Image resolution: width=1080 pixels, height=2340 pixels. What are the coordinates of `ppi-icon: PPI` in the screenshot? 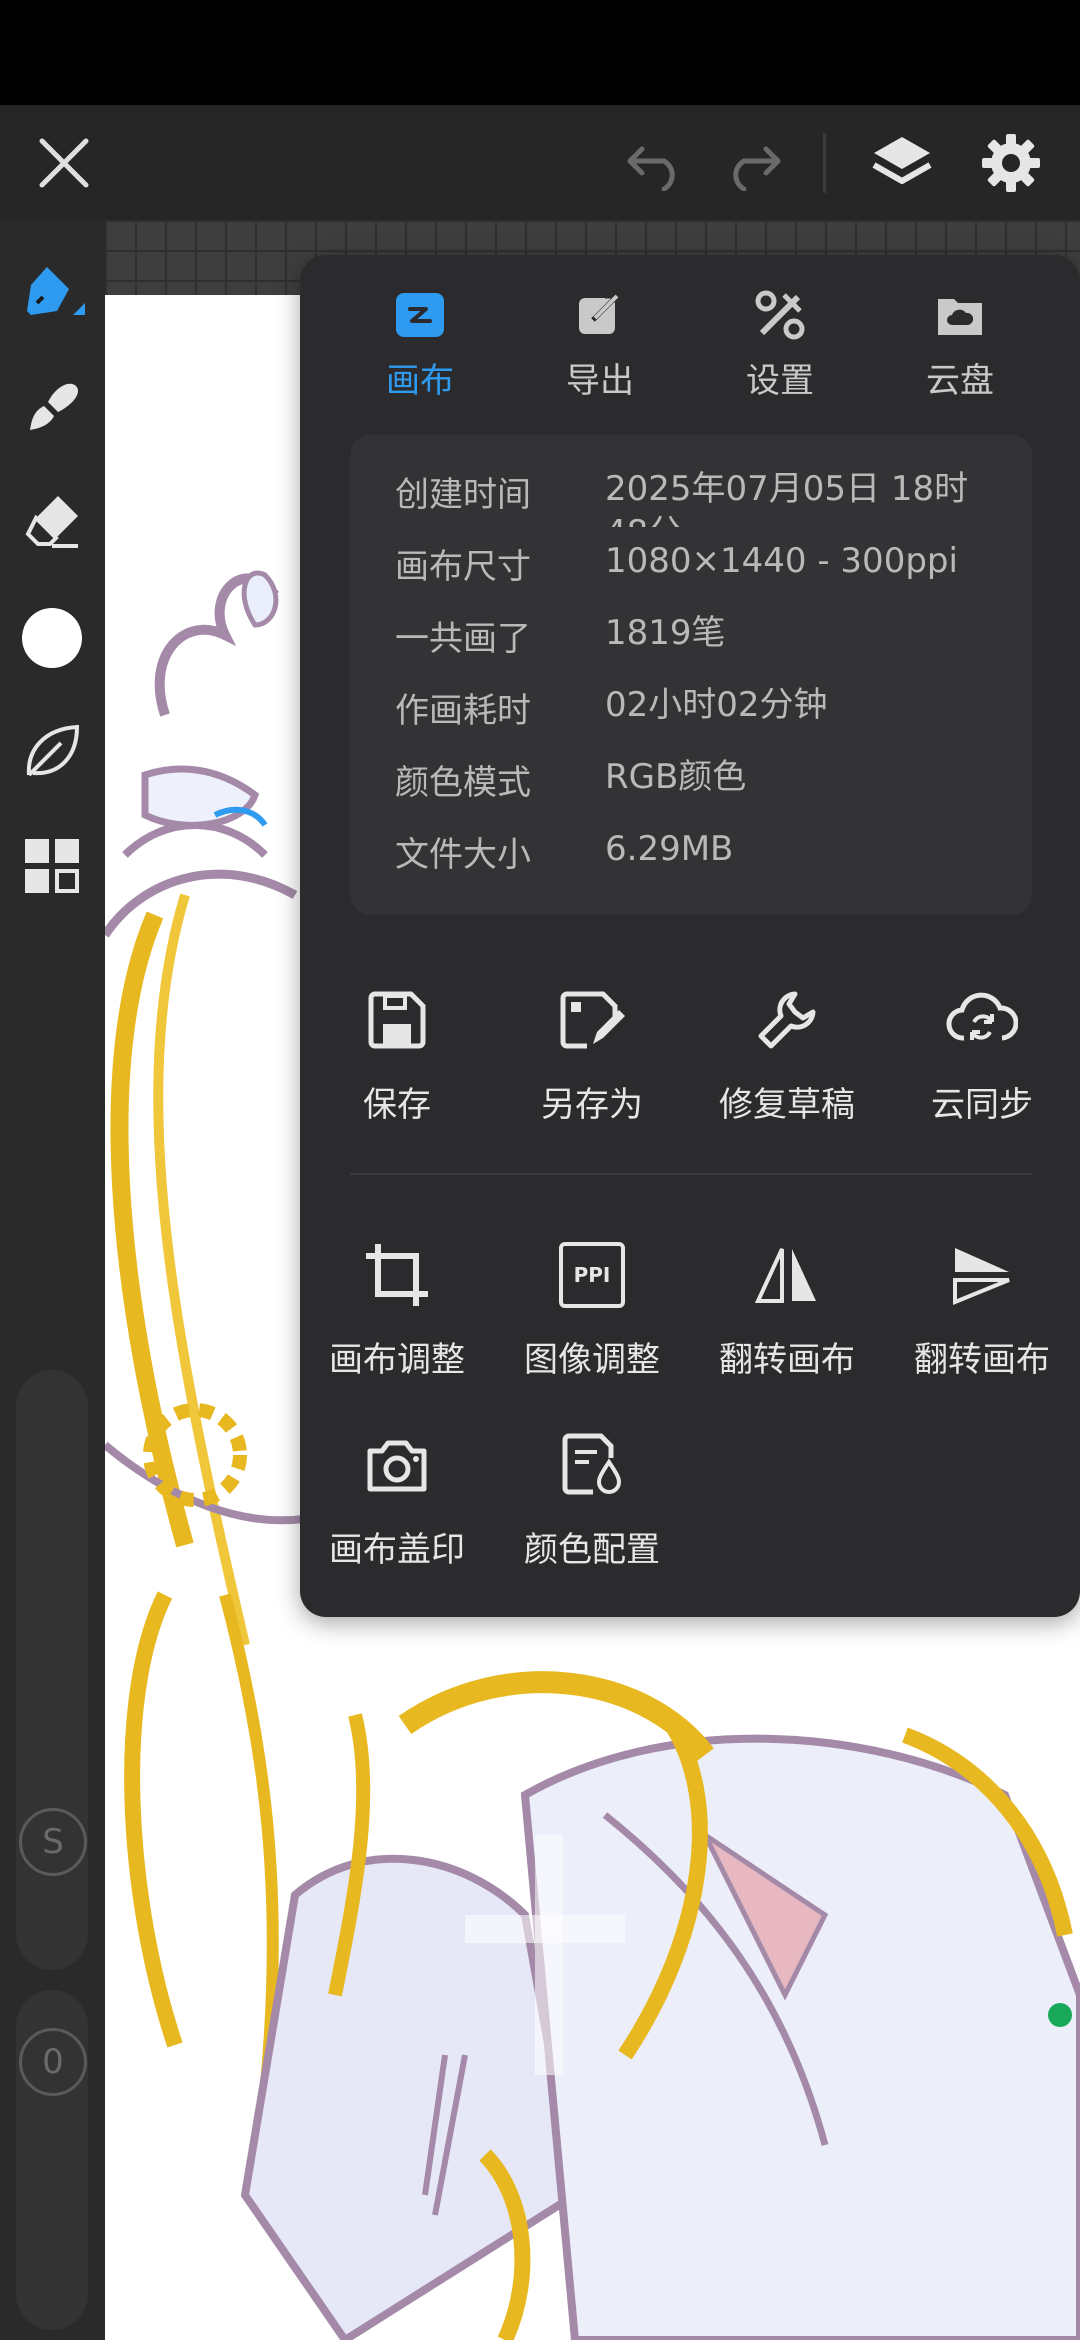 It's located at (592, 1275).